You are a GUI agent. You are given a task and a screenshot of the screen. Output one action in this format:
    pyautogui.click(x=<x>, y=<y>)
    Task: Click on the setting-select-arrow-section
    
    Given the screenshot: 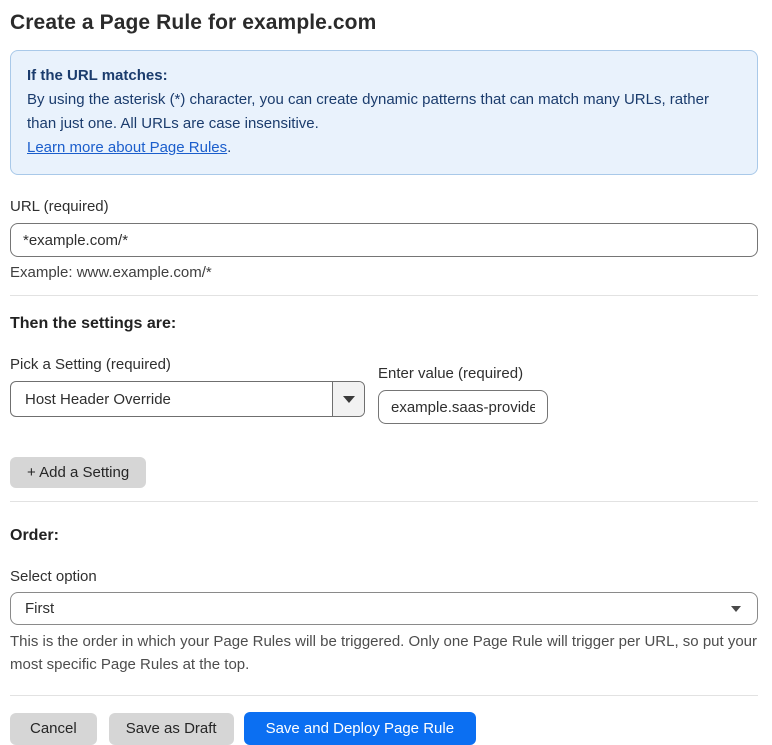 What is the action you would take?
    pyautogui.click(x=348, y=399)
    